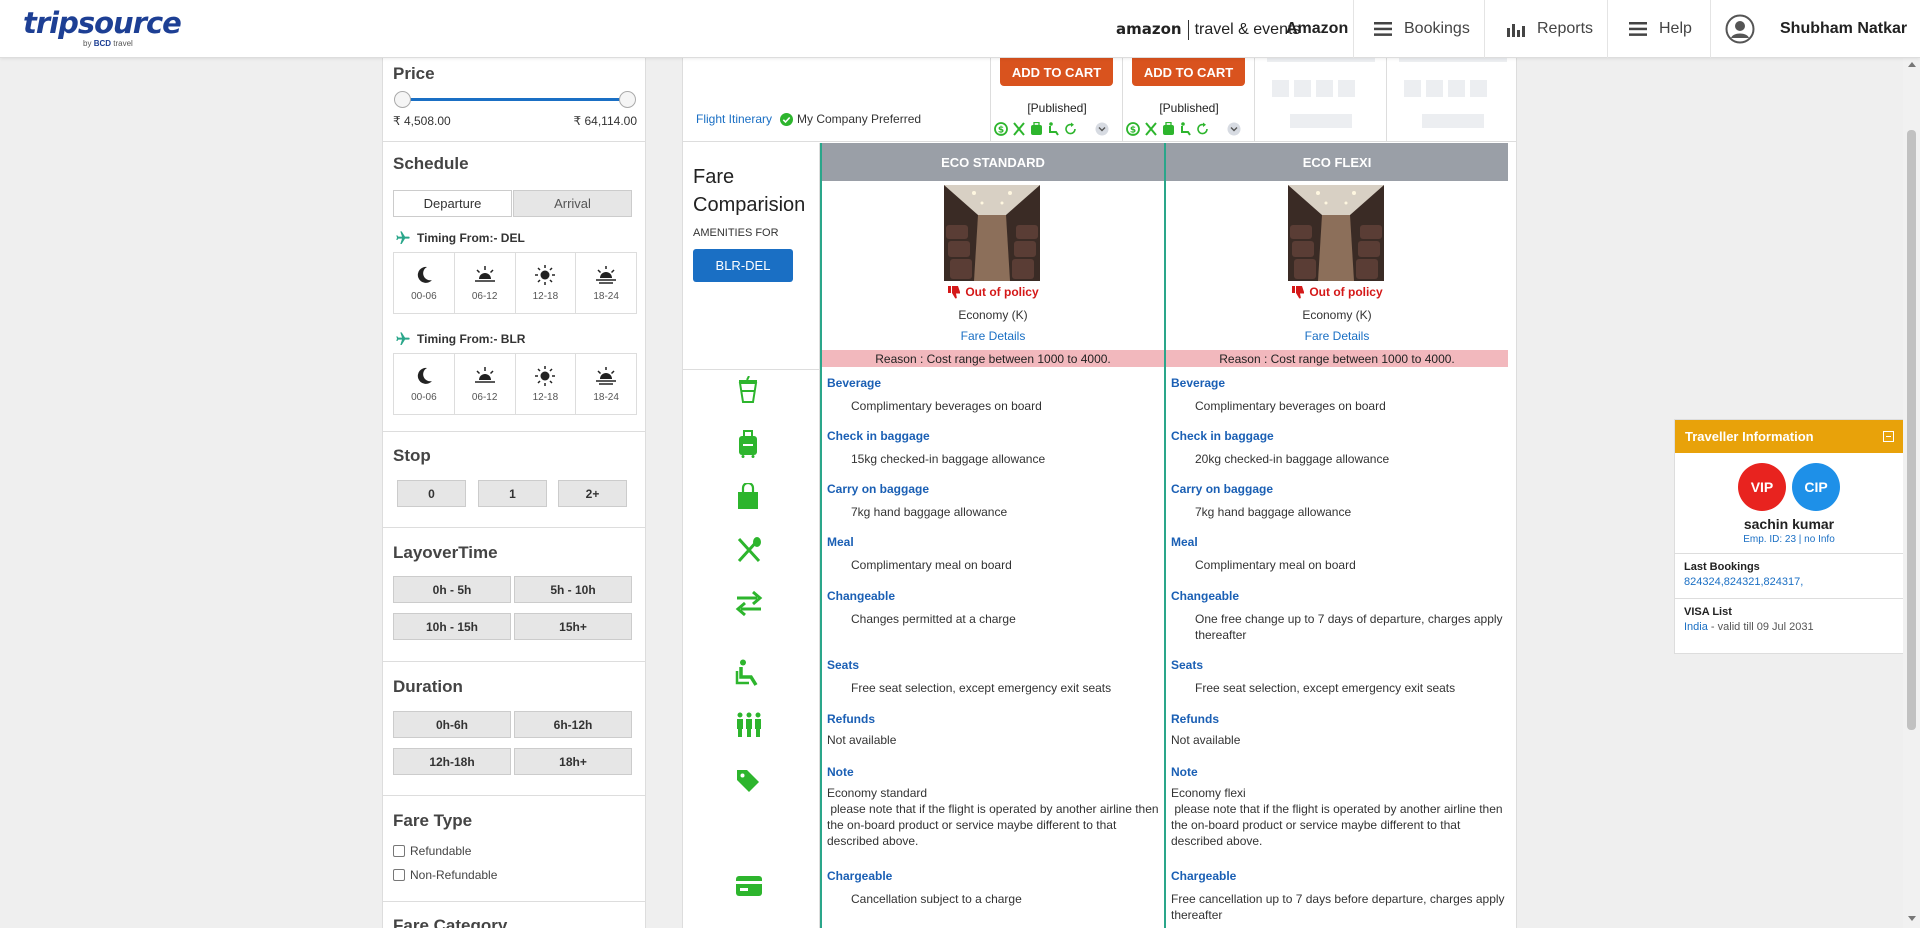 The height and width of the screenshot is (928, 1920). I want to click on price-min-label: ₹ 4,508.00, so click(422, 121).